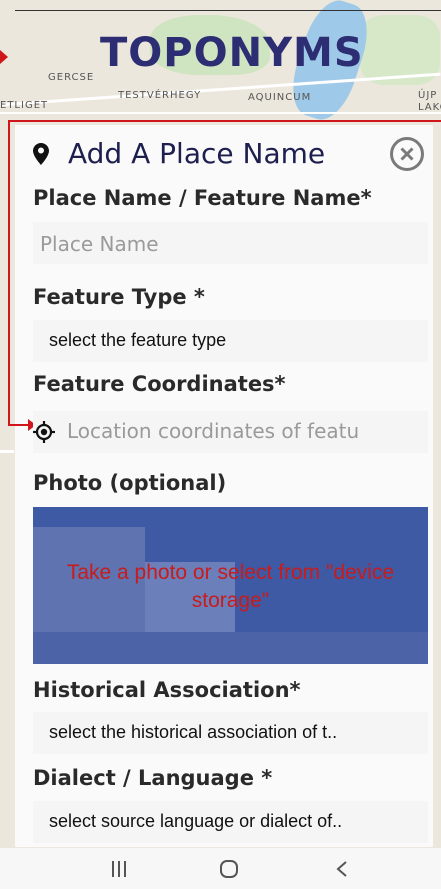 The width and height of the screenshot is (441, 889). I want to click on photo-label: Photo (optional), so click(130, 483).